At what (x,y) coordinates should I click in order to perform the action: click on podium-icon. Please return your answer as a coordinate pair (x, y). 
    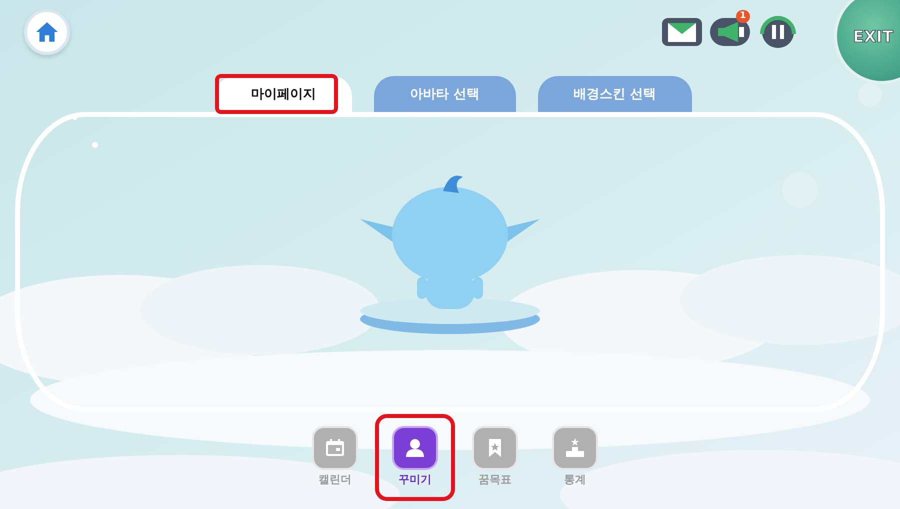
    Looking at the image, I should click on (575, 448).